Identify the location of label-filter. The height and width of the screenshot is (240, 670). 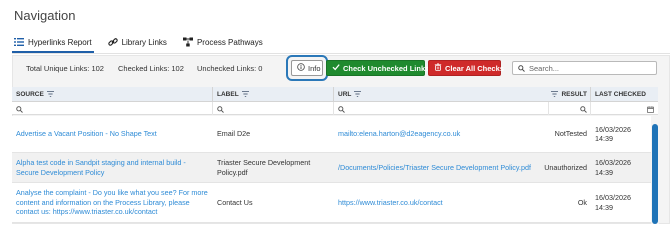
(273, 108).